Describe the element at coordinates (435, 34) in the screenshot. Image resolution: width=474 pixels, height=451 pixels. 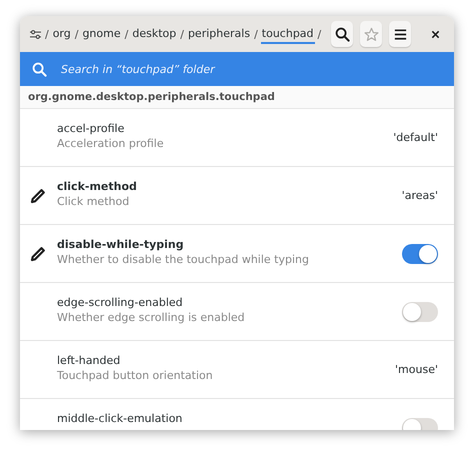
I see `close-icon` at that location.